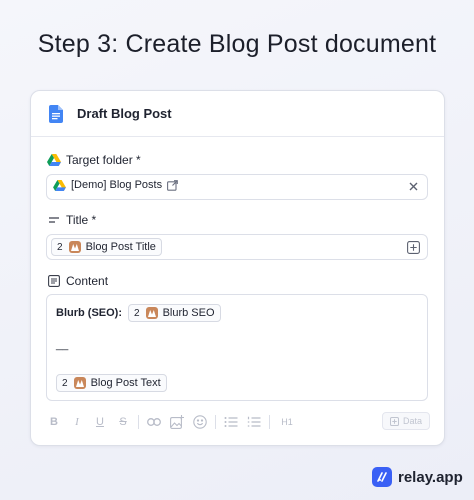 The height and width of the screenshot is (500, 474). I want to click on blurb-label: Blurb (SEO):, so click(89, 313).